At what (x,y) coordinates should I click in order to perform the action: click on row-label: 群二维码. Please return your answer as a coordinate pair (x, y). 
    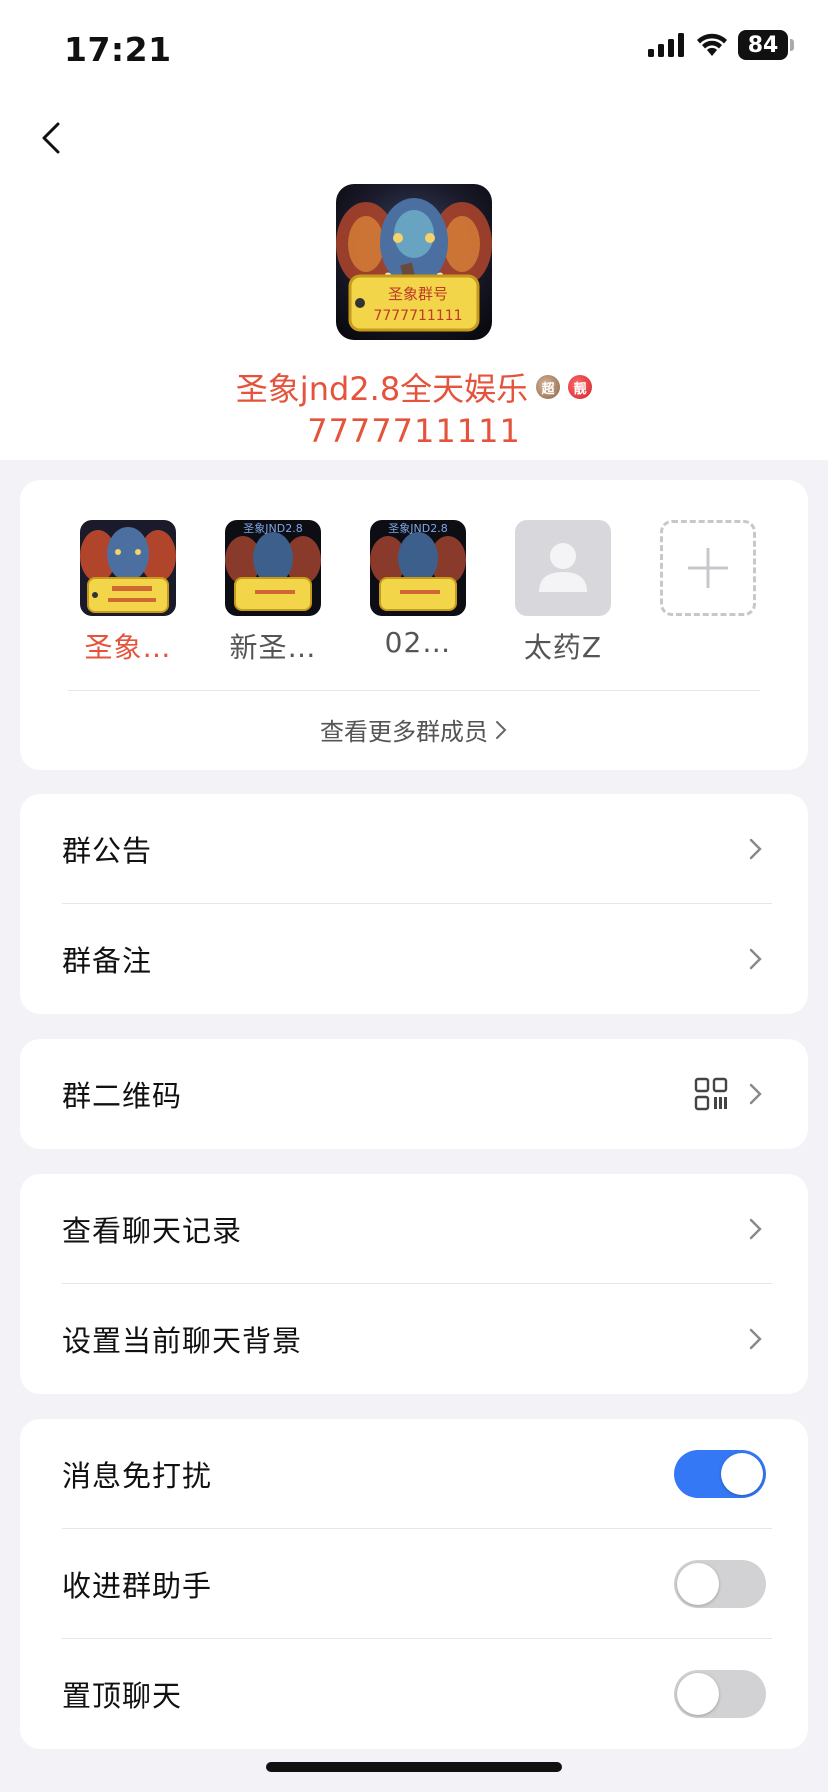
    Looking at the image, I should click on (122, 1096).